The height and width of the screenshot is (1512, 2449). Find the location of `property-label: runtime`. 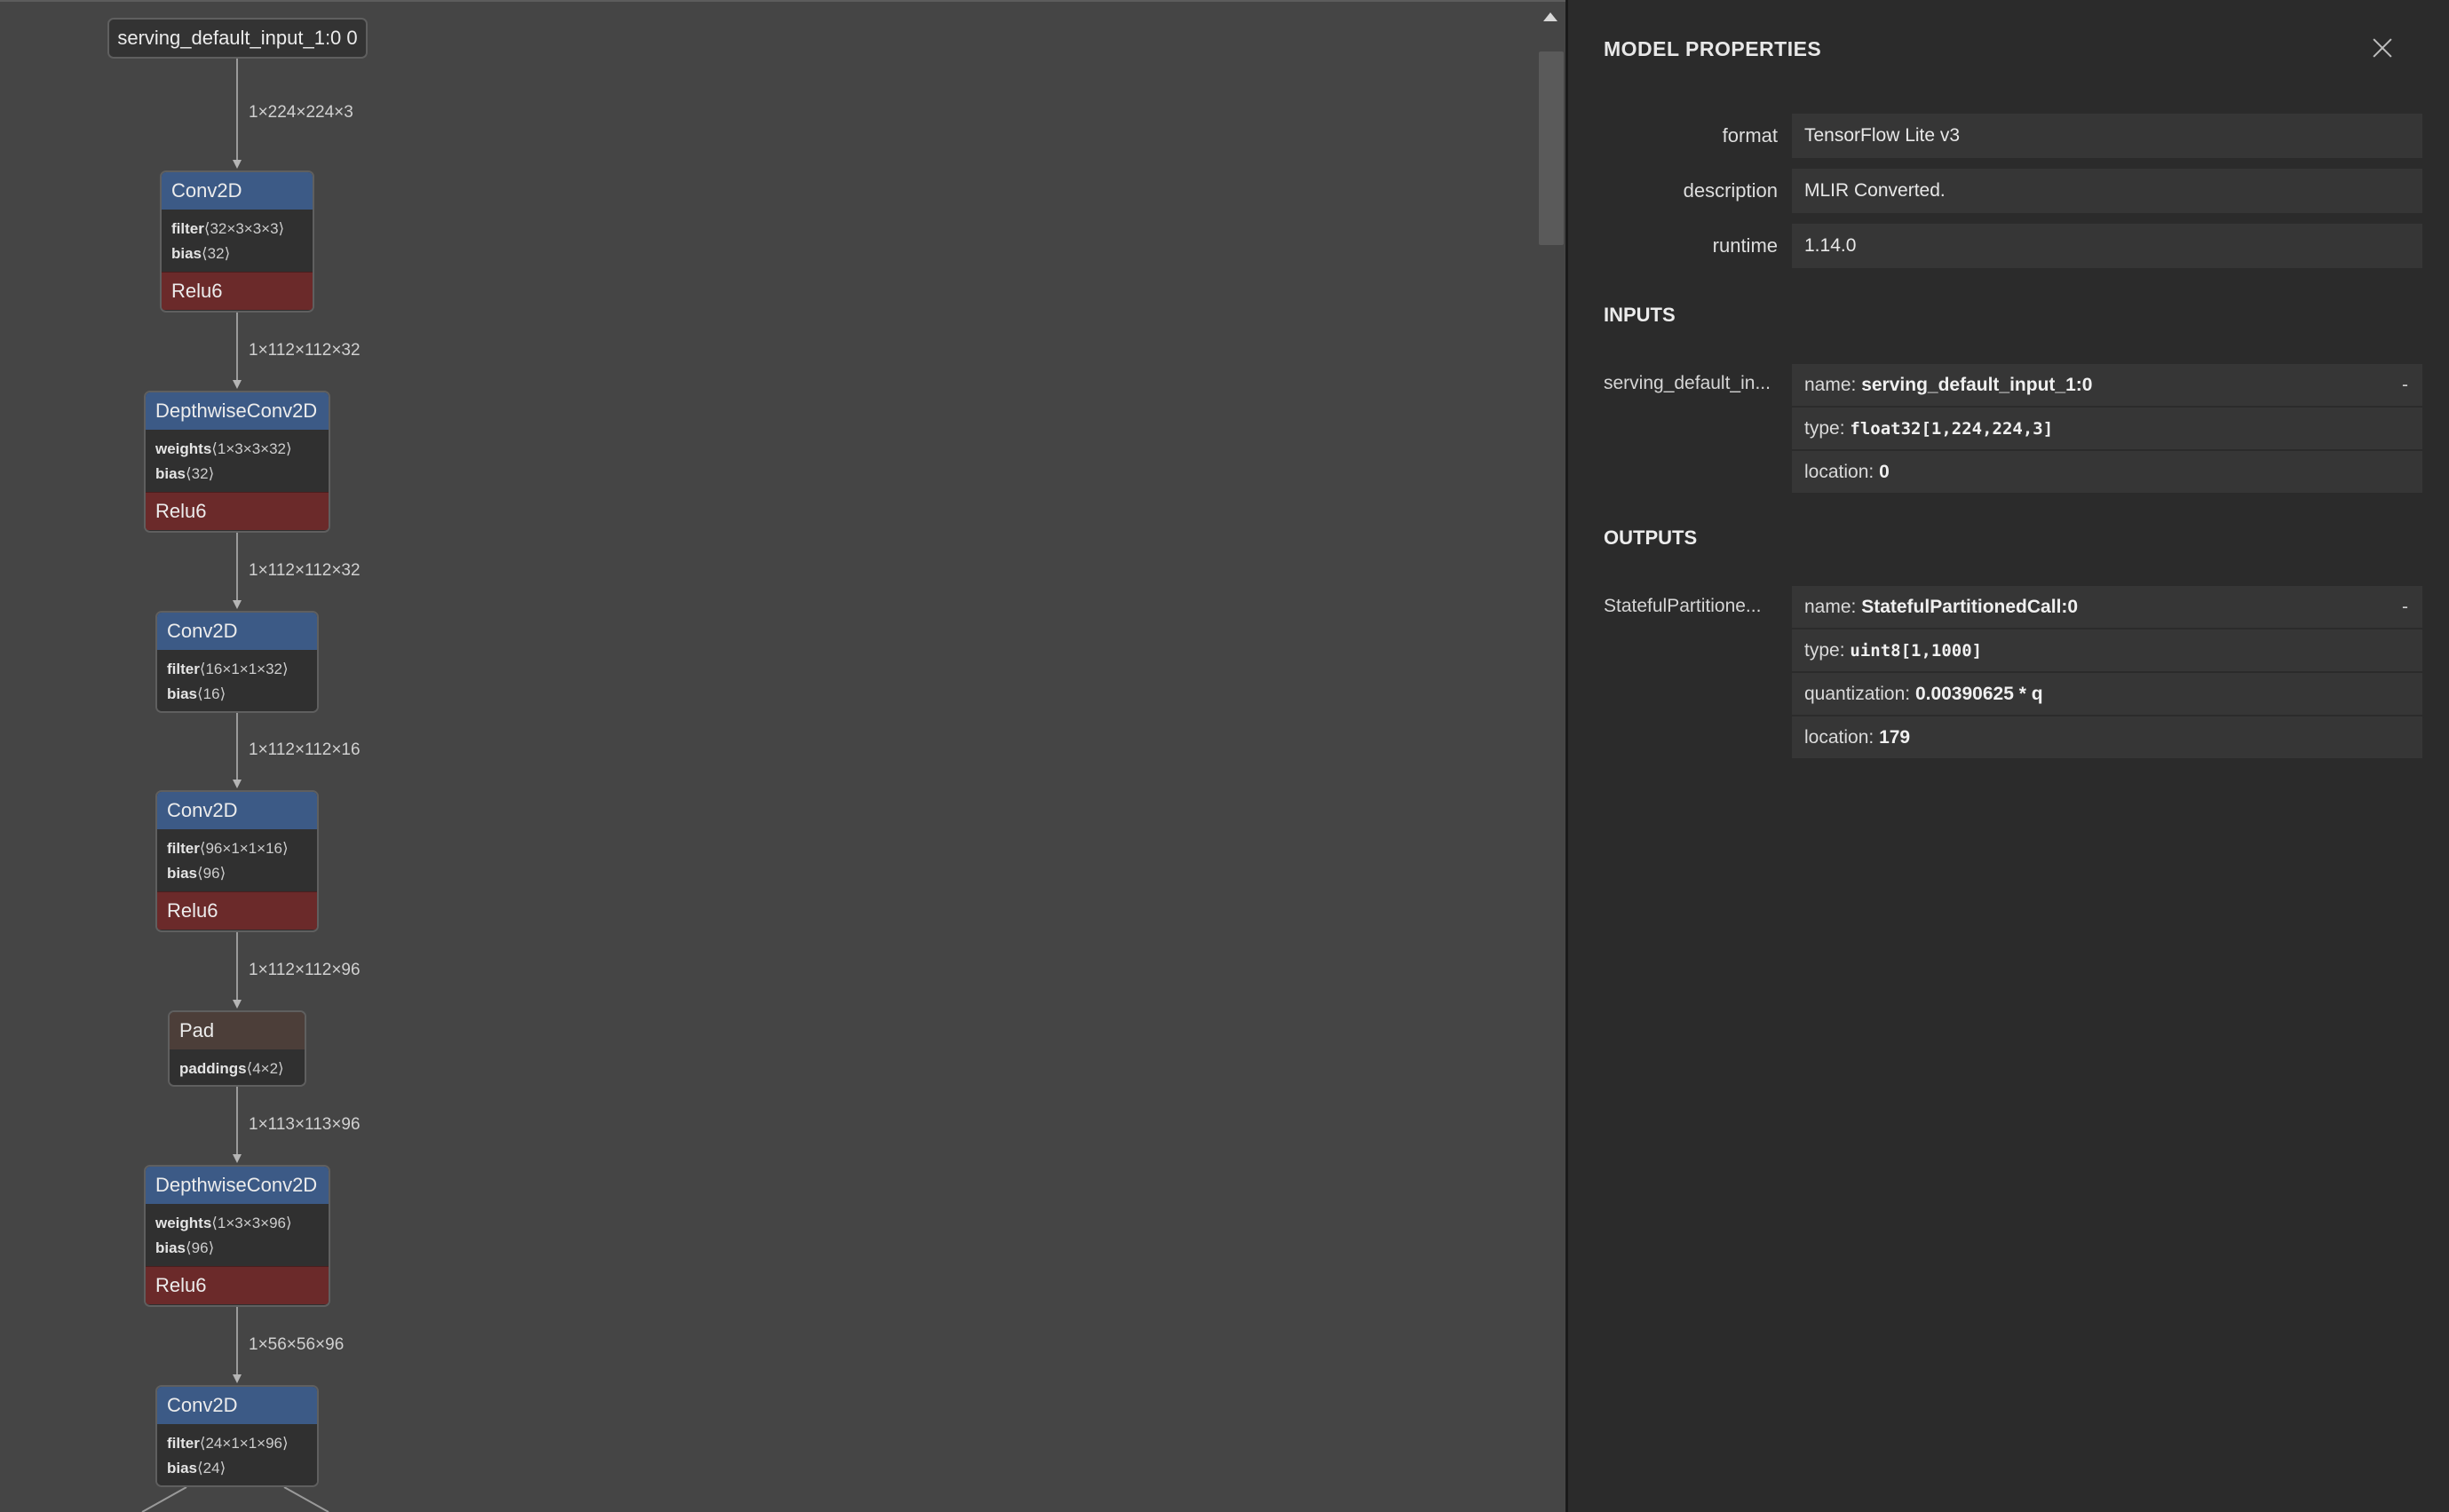

property-label: runtime is located at coordinates (1745, 245).